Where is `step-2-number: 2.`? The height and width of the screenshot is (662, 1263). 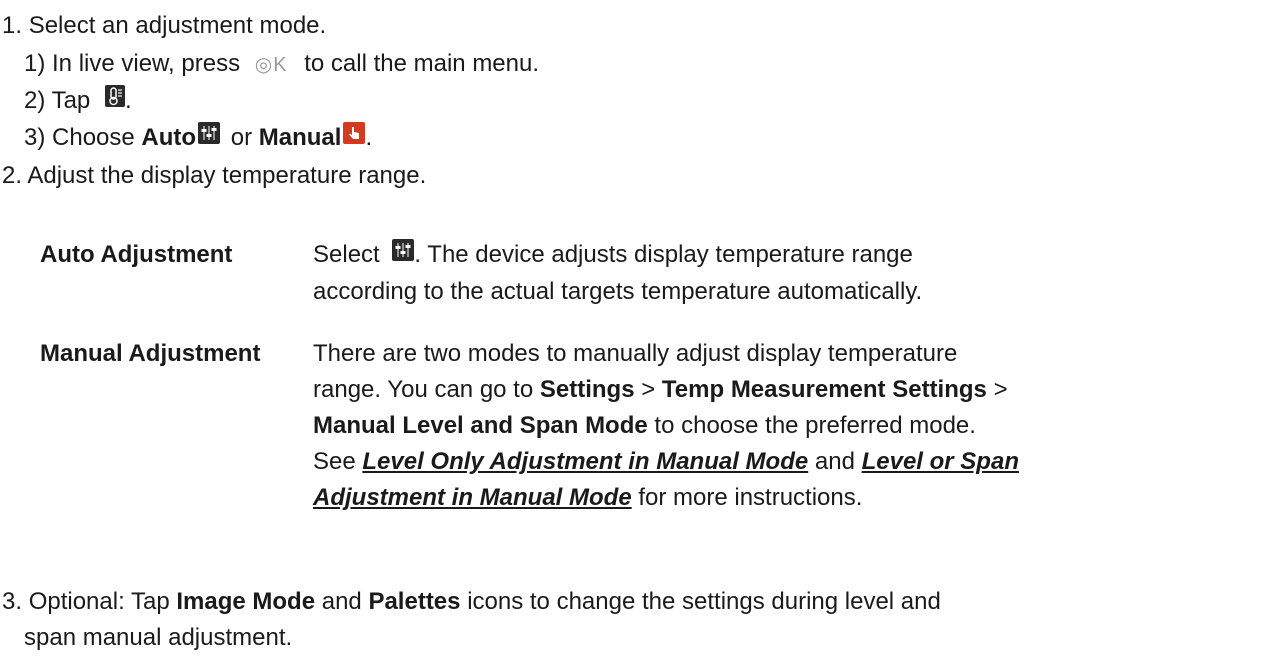 step-2-number: 2. is located at coordinates (12, 175).